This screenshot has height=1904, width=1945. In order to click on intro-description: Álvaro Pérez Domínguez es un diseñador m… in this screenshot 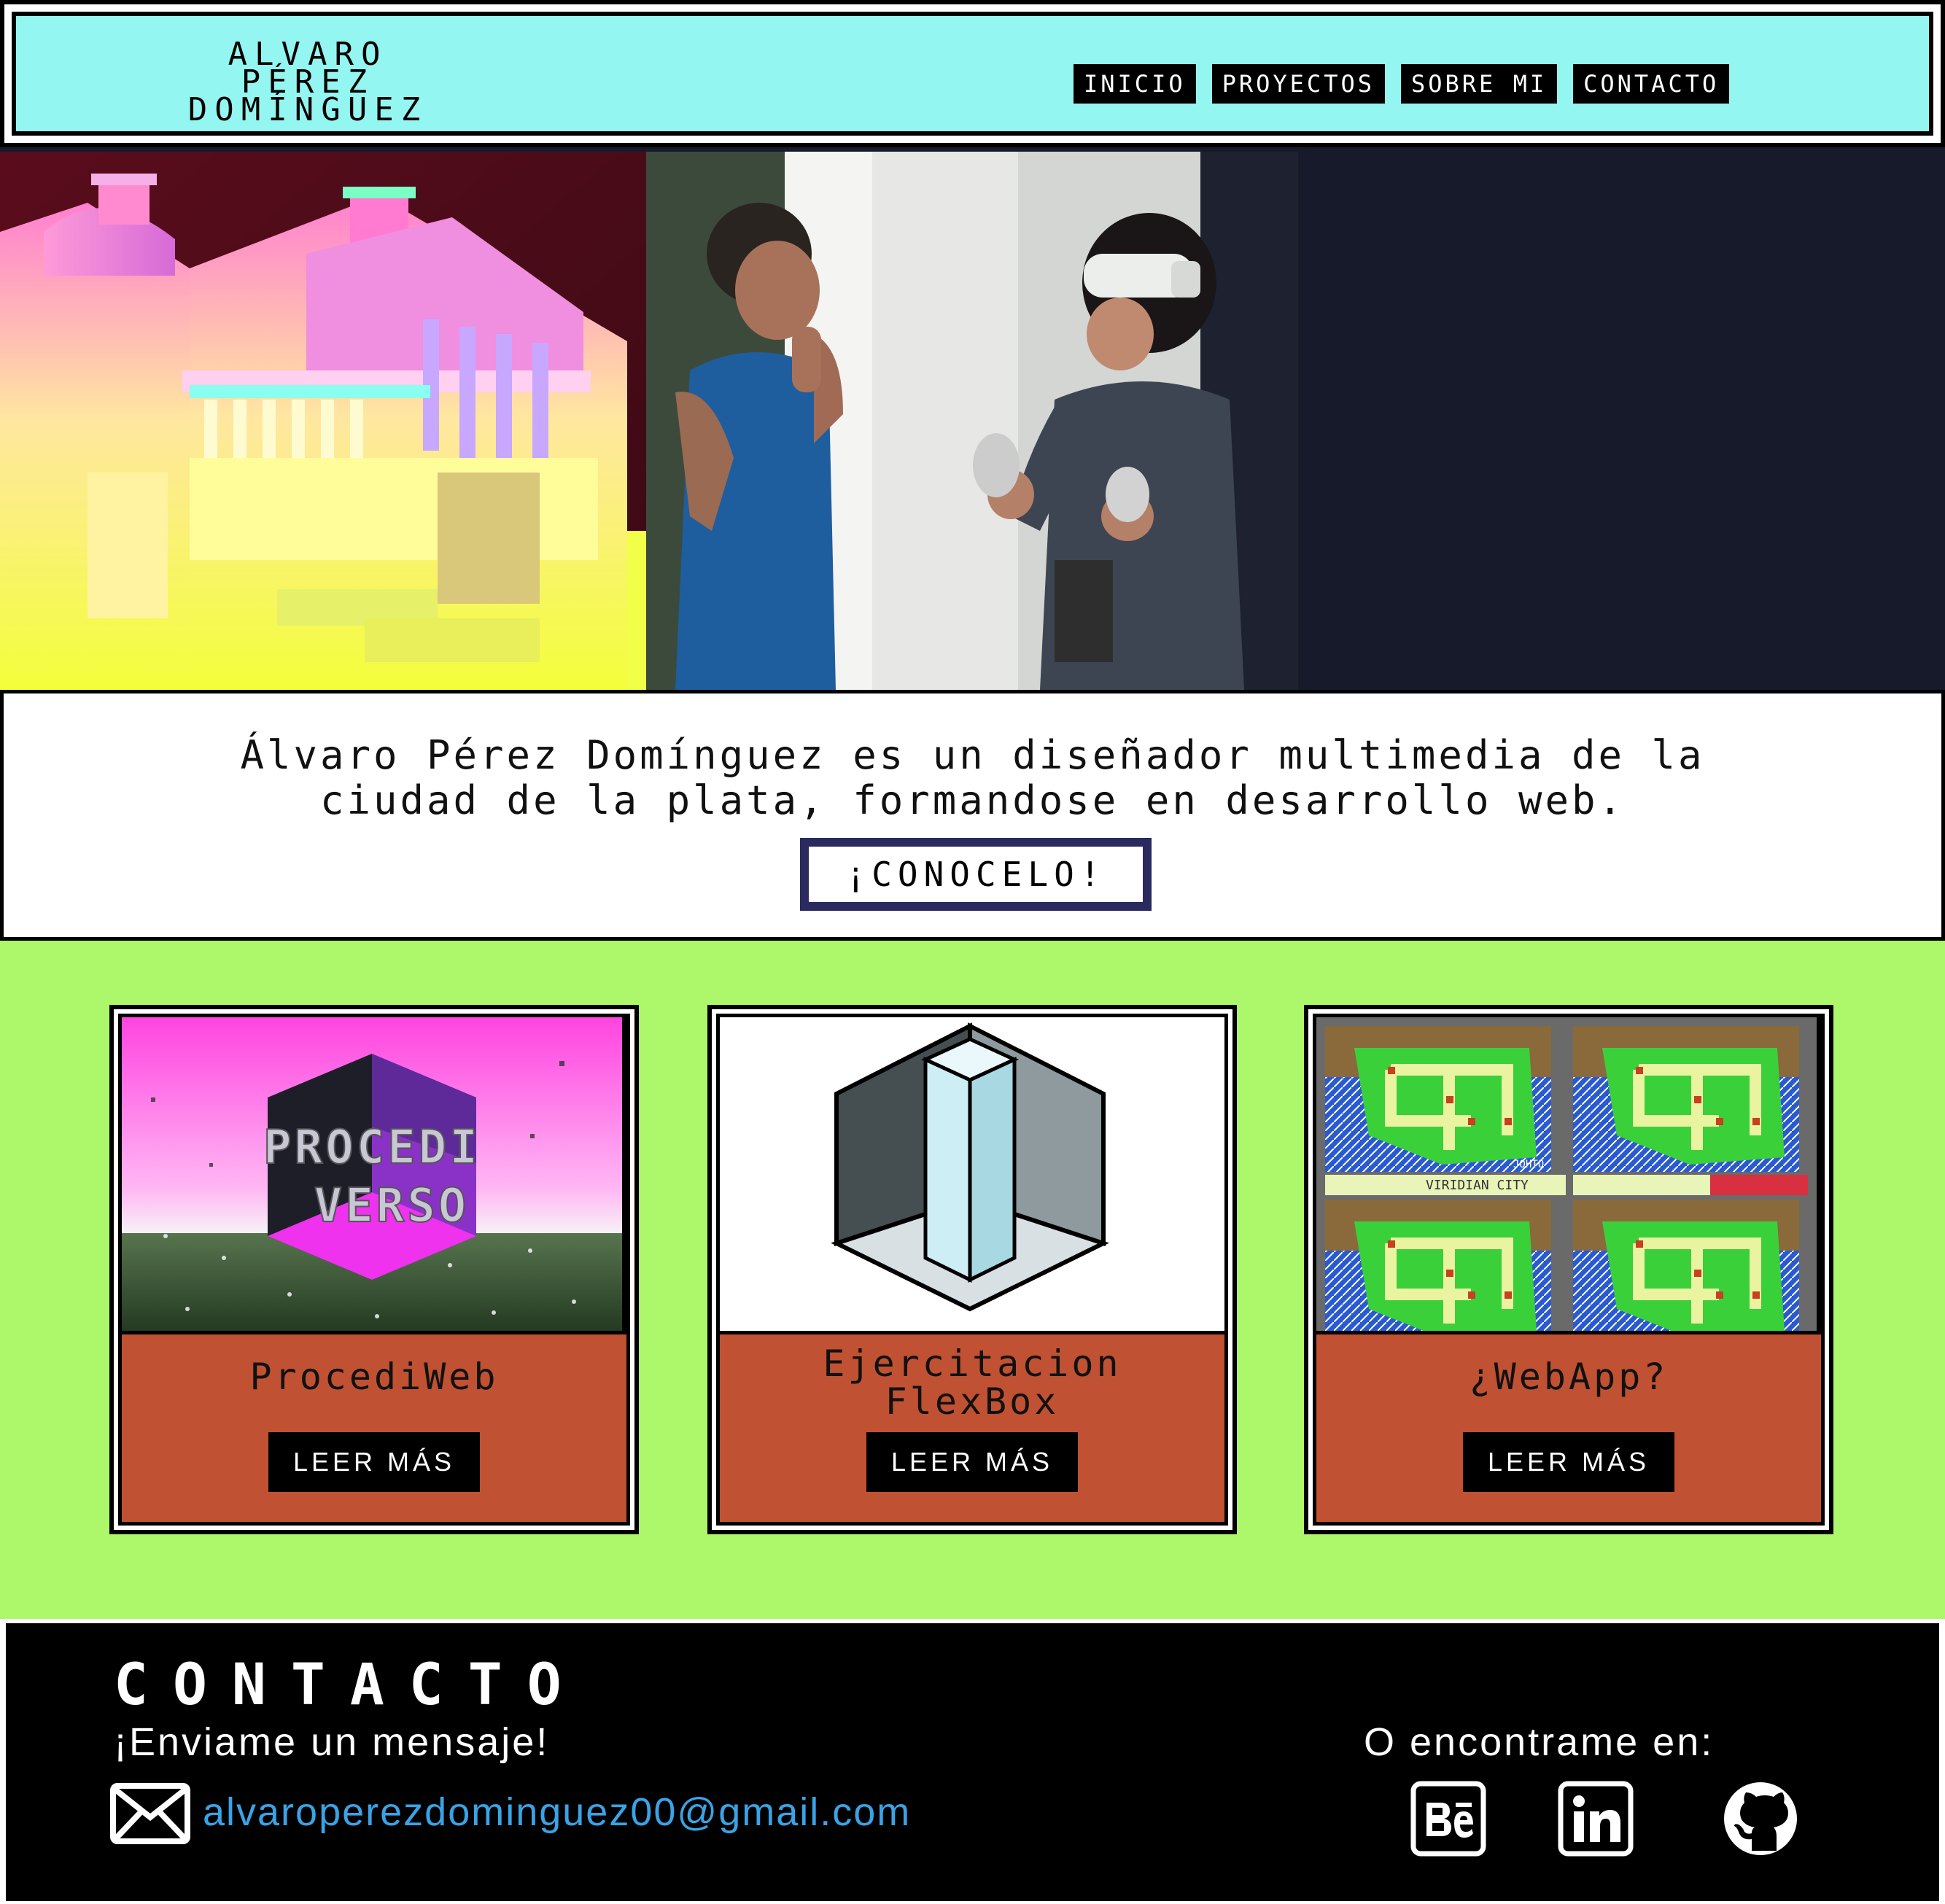, I will do `click(973, 778)`.